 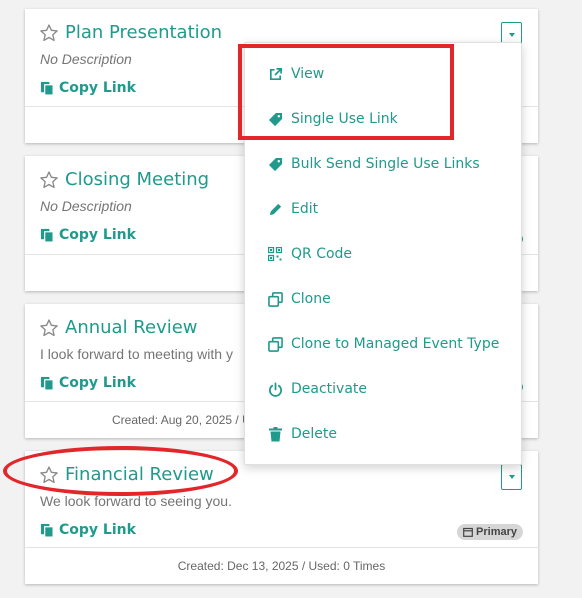 What do you see at coordinates (275, 209) in the screenshot?
I see `pencil-icon` at bounding box center [275, 209].